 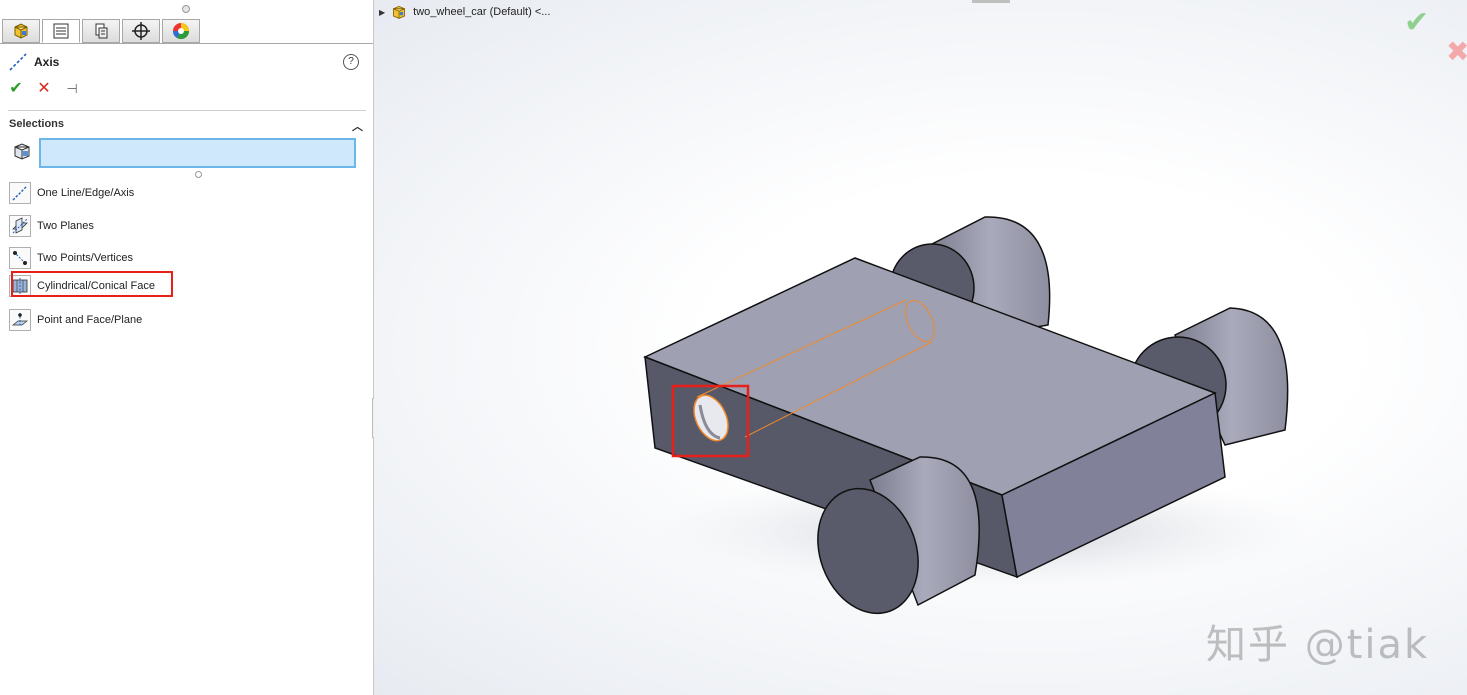 I want to click on configuration-manager-icon, so click(x=101, y=31).